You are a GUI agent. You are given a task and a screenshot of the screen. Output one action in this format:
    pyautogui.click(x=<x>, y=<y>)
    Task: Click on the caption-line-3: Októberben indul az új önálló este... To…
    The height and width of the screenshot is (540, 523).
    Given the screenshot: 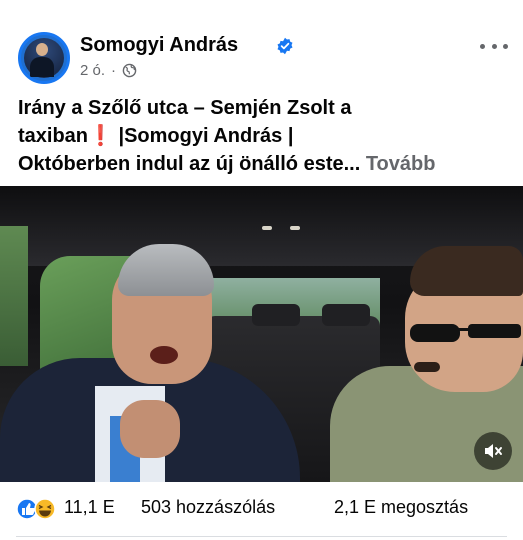 What is the action you would take?
    pyautogui.click(x=263, y=164)
    